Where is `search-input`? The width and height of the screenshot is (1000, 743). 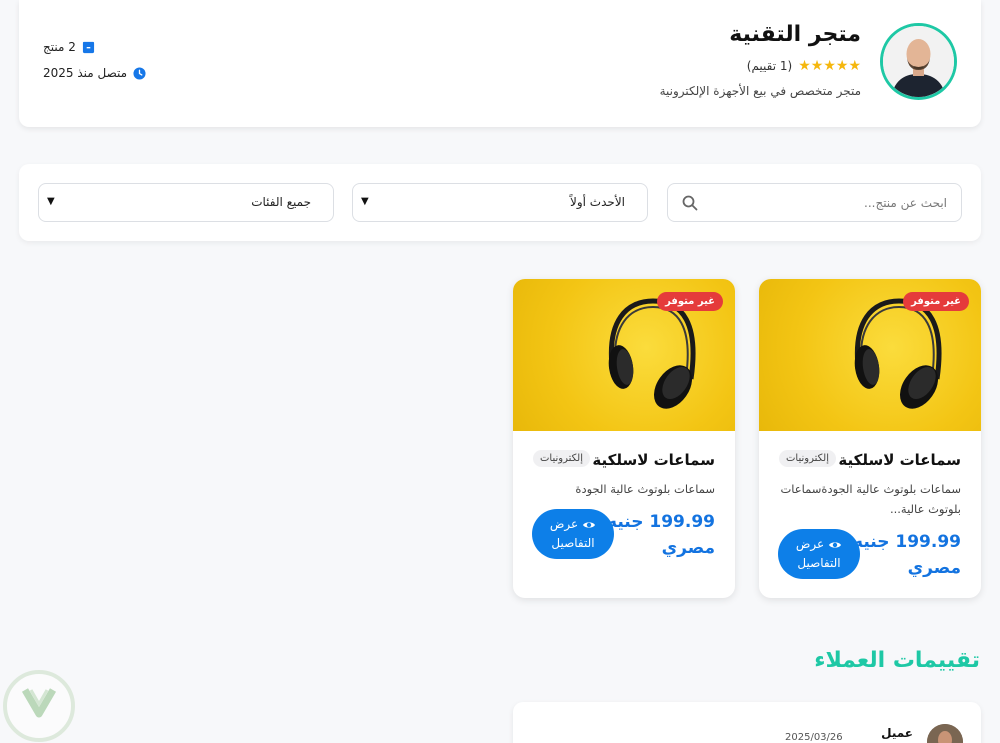
search-input is located at coordinates (827, 202).